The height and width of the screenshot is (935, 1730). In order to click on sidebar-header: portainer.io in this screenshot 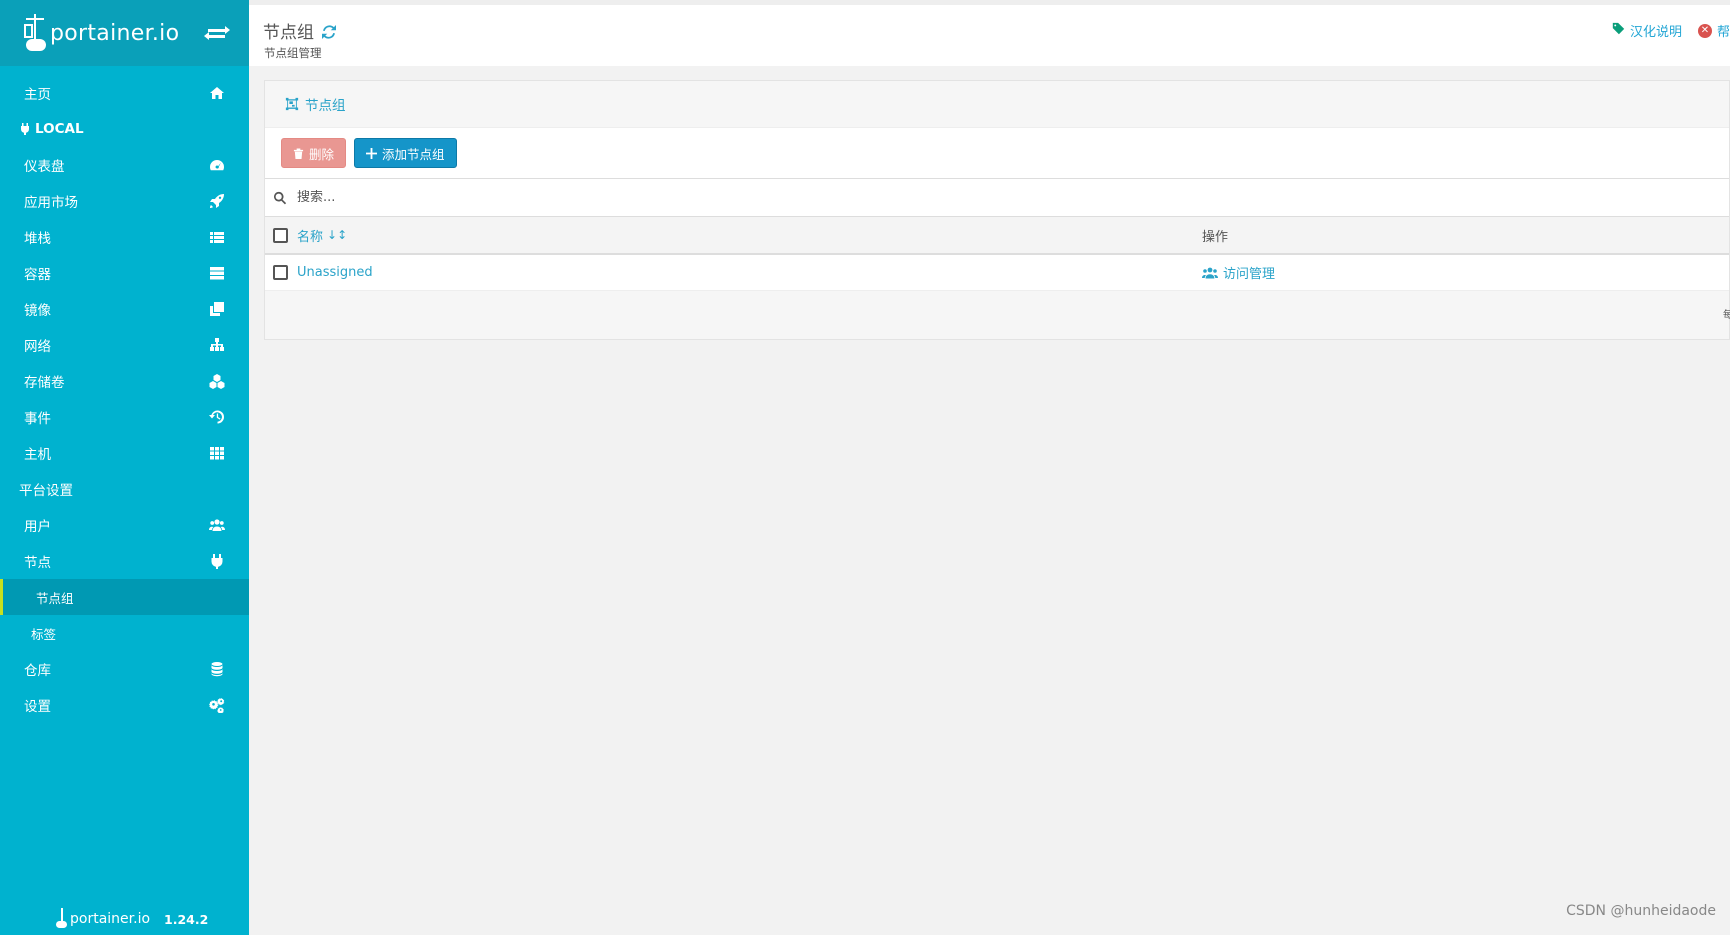, I will do `click(124, 33)`.